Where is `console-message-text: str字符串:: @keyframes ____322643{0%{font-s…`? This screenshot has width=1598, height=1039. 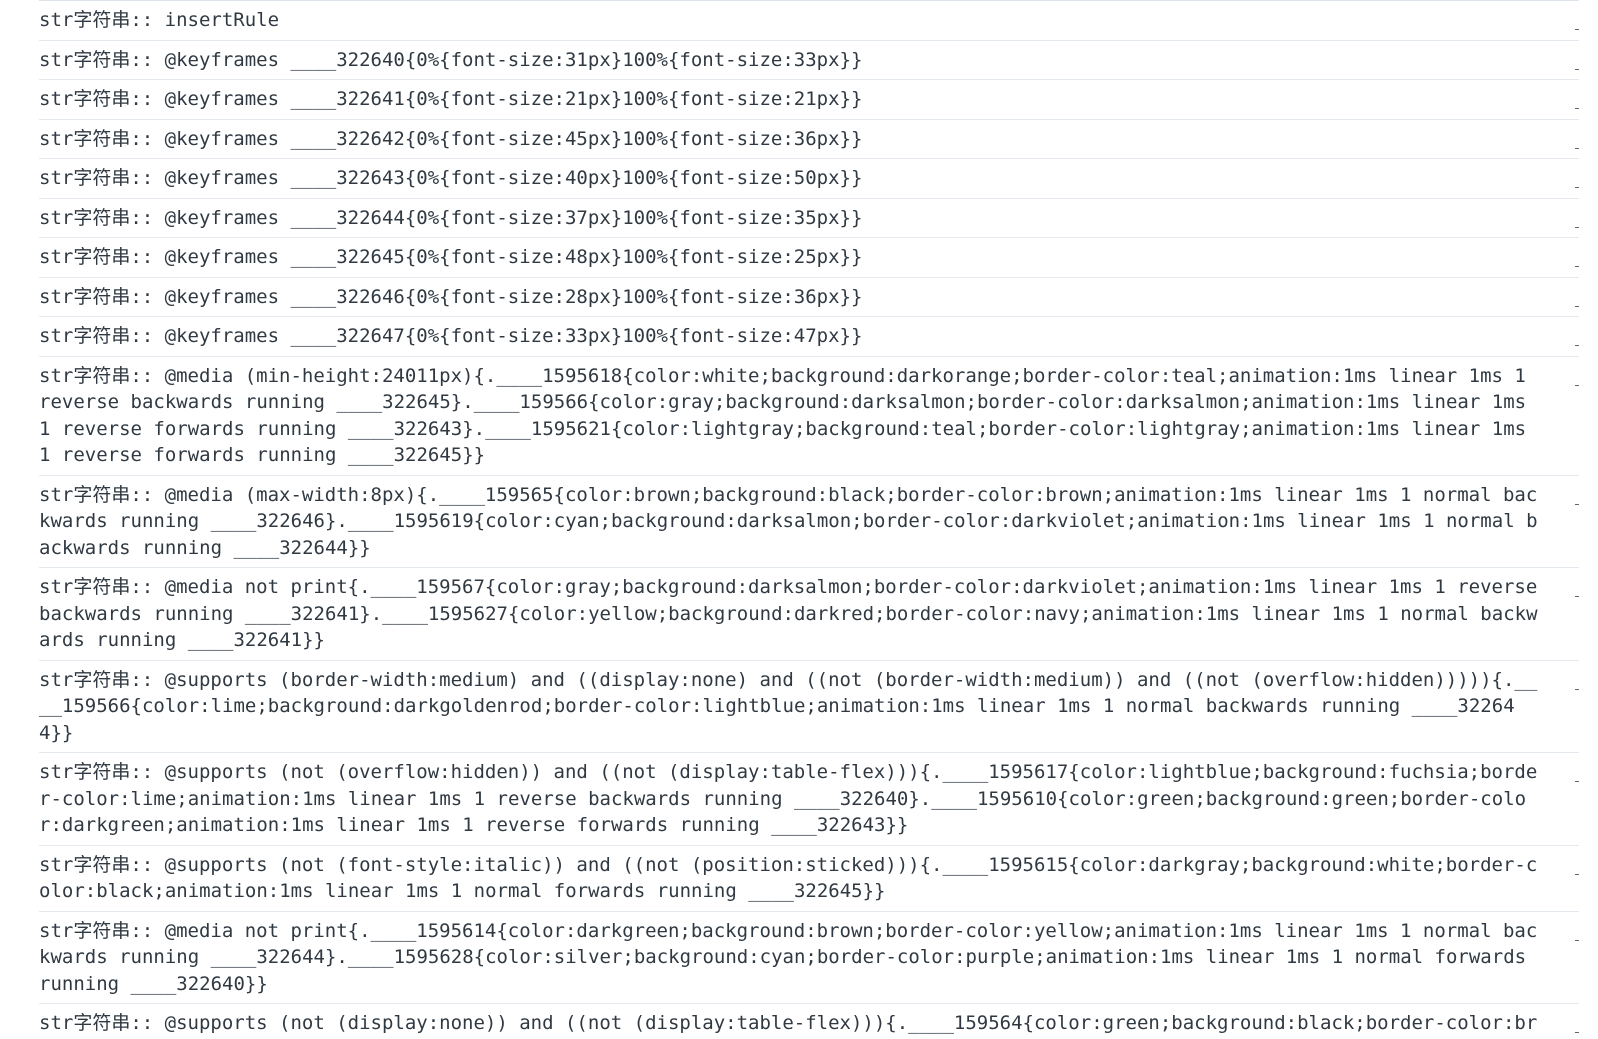
console-message-text: str字符串:: @keyframes ____322643{0%{font-s… is located at coordinates (451, 178).